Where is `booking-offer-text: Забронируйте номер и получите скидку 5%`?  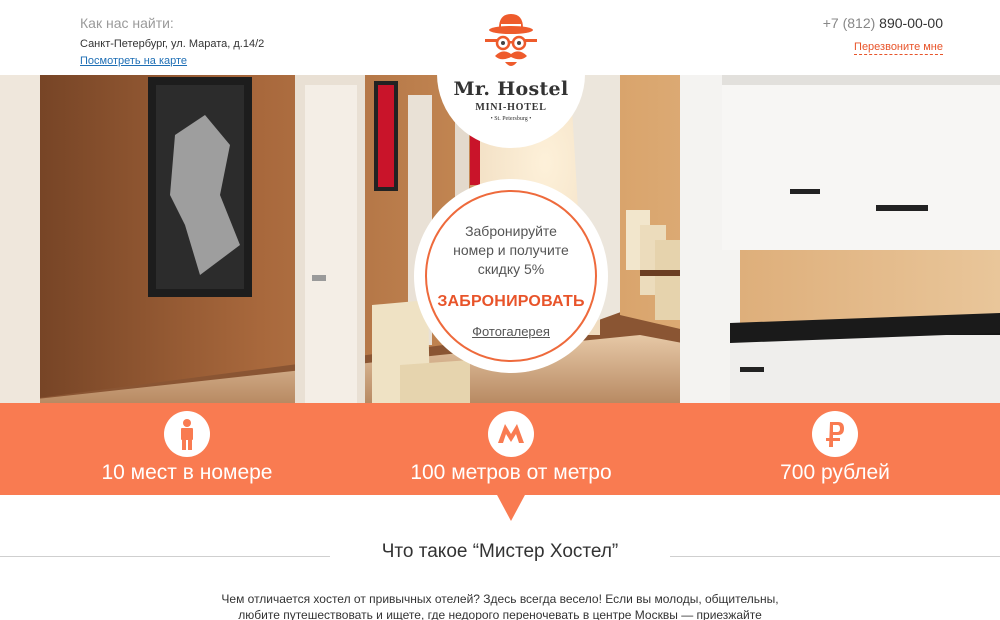 booking-offer-text: Забронируйте номер и получите скидку 5% is located at coordinates (511, 250).